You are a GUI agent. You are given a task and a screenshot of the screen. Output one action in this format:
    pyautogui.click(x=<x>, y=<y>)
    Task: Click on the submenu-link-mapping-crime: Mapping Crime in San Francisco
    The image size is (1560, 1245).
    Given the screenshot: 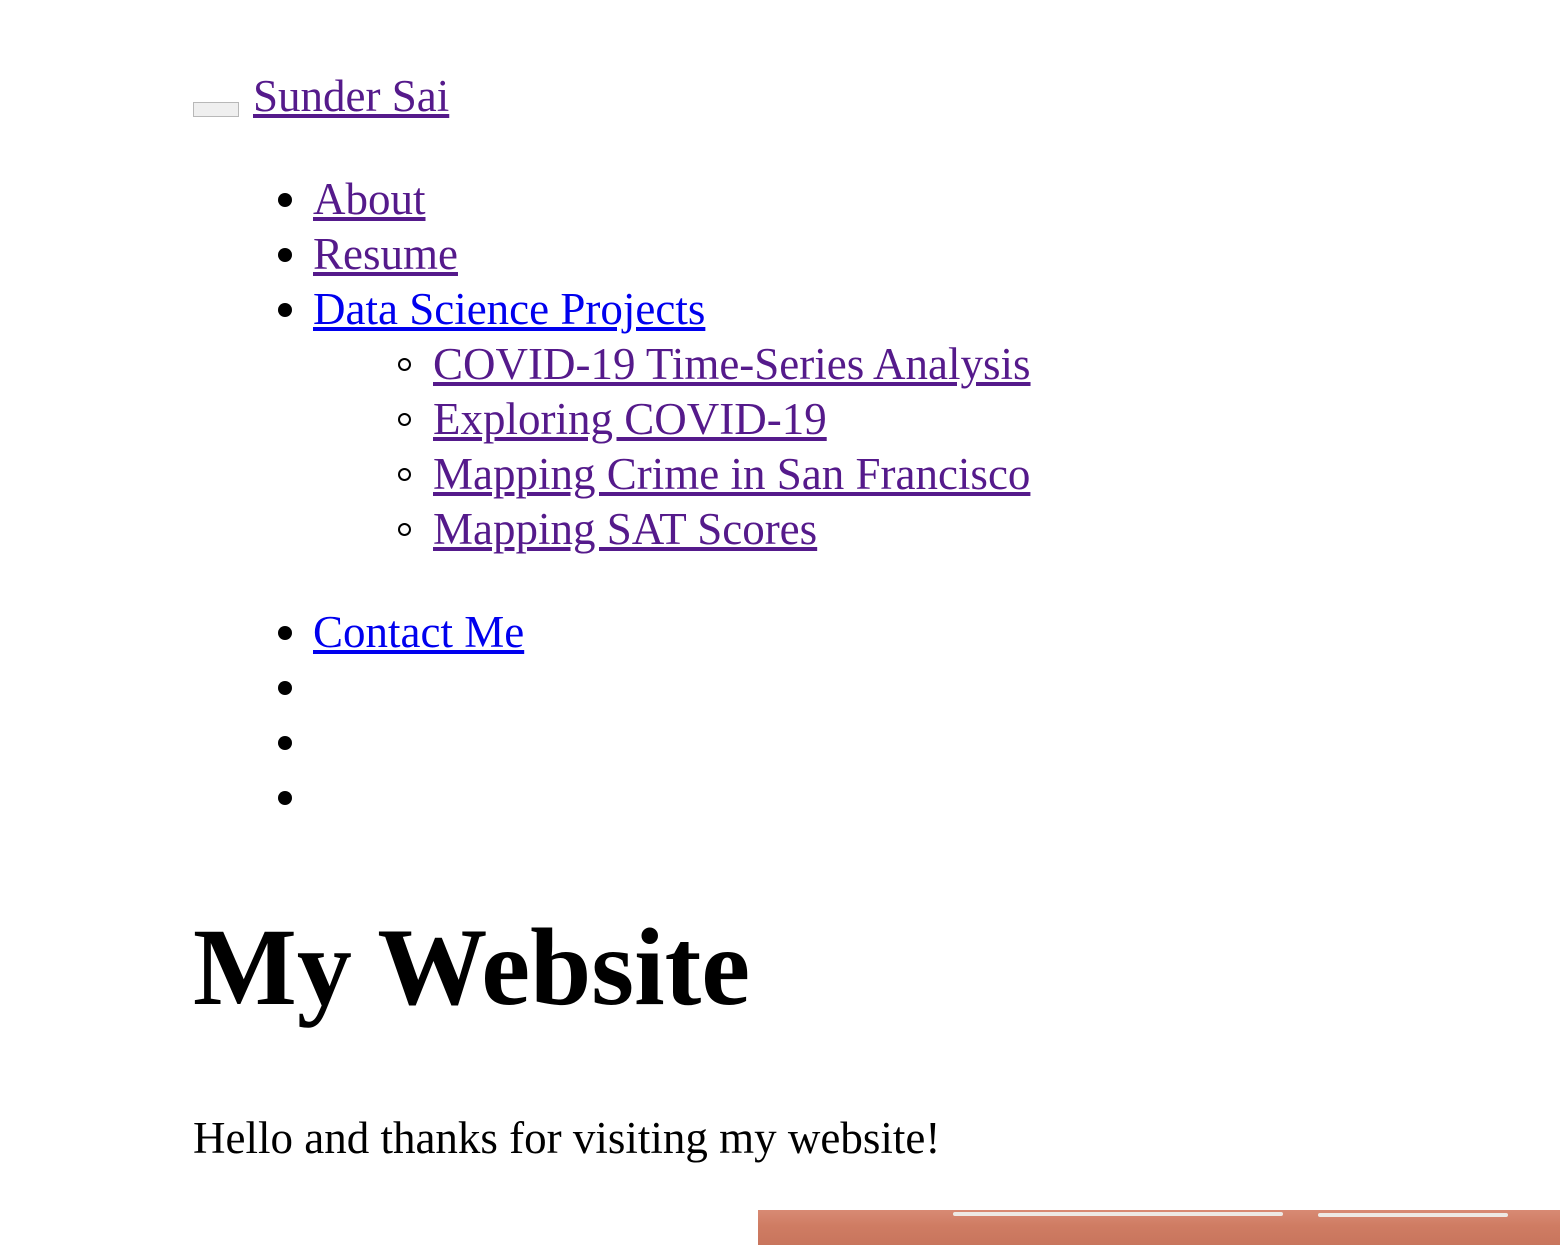 What is the action you would take?
    pyautogui.click(x=731, y=474)
    